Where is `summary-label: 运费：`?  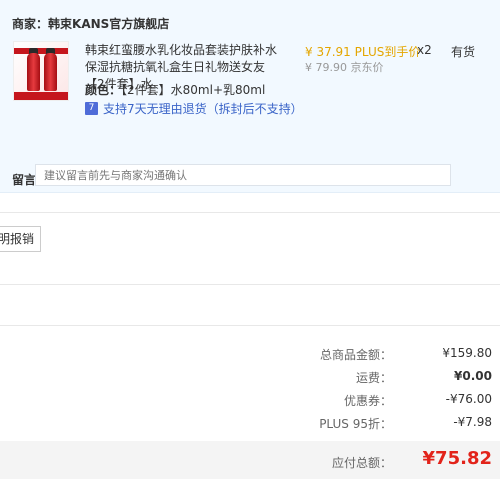
summary-label: 运费： is located at coordinates (373, 378).